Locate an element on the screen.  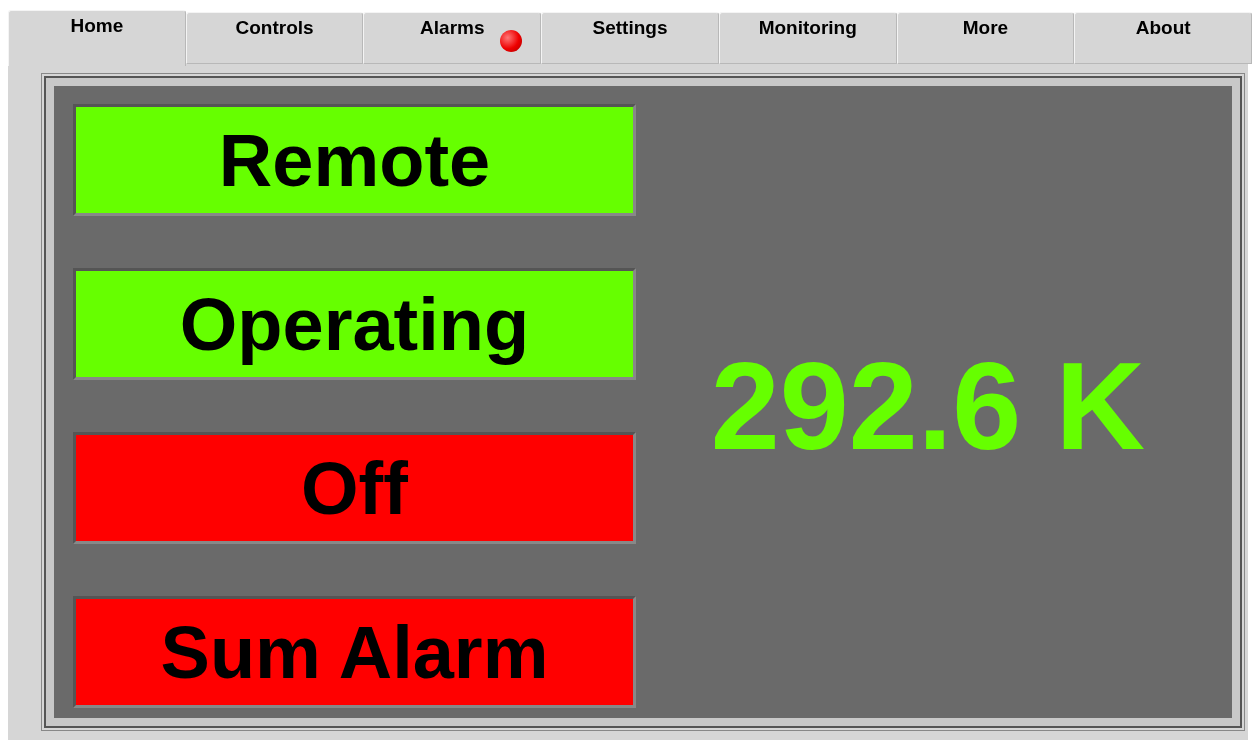
tab: Controls is located at coordinates (274, 38).